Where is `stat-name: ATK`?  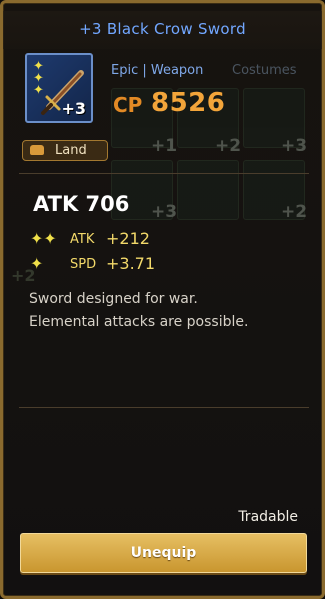 stat-name: ATK is located at coordinates (82, 239).